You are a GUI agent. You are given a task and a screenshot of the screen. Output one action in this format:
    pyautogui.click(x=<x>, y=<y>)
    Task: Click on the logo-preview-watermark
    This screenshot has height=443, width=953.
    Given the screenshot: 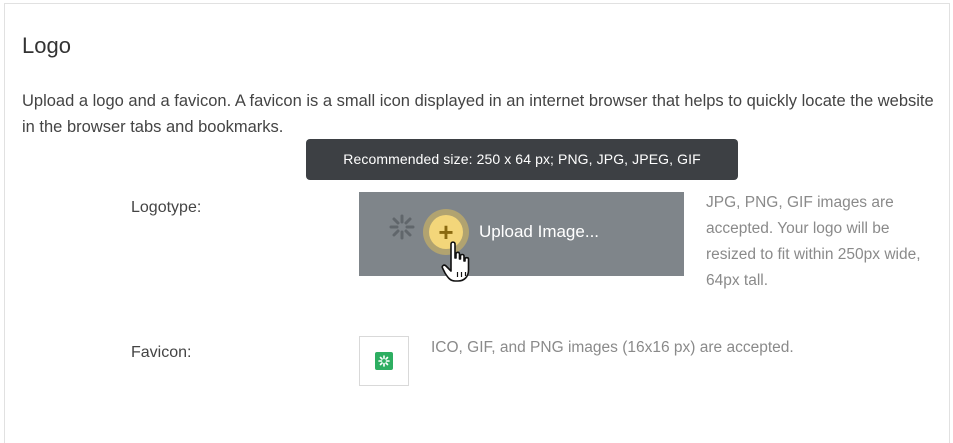 What is the action you would take?
    pyautogui.click(x=405, y=230)
    